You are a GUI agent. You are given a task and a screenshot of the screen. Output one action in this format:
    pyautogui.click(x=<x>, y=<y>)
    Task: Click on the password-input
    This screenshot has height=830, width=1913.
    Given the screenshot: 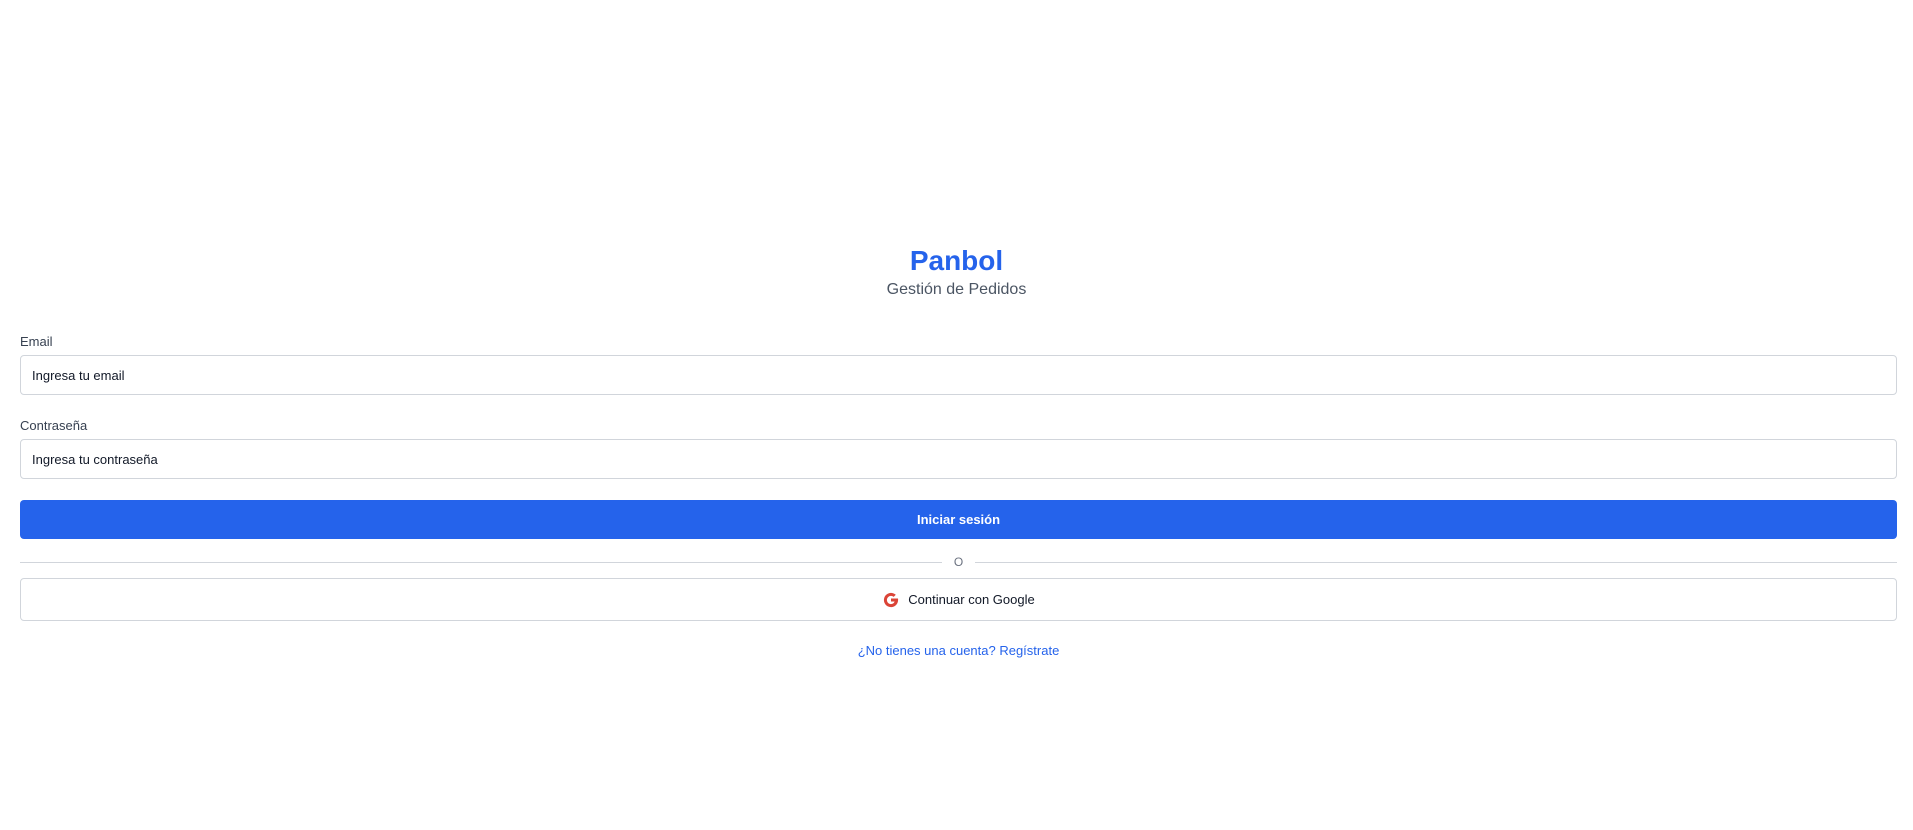 What is the action you would take?
    pyautogui.click(x=958, y=459)
    